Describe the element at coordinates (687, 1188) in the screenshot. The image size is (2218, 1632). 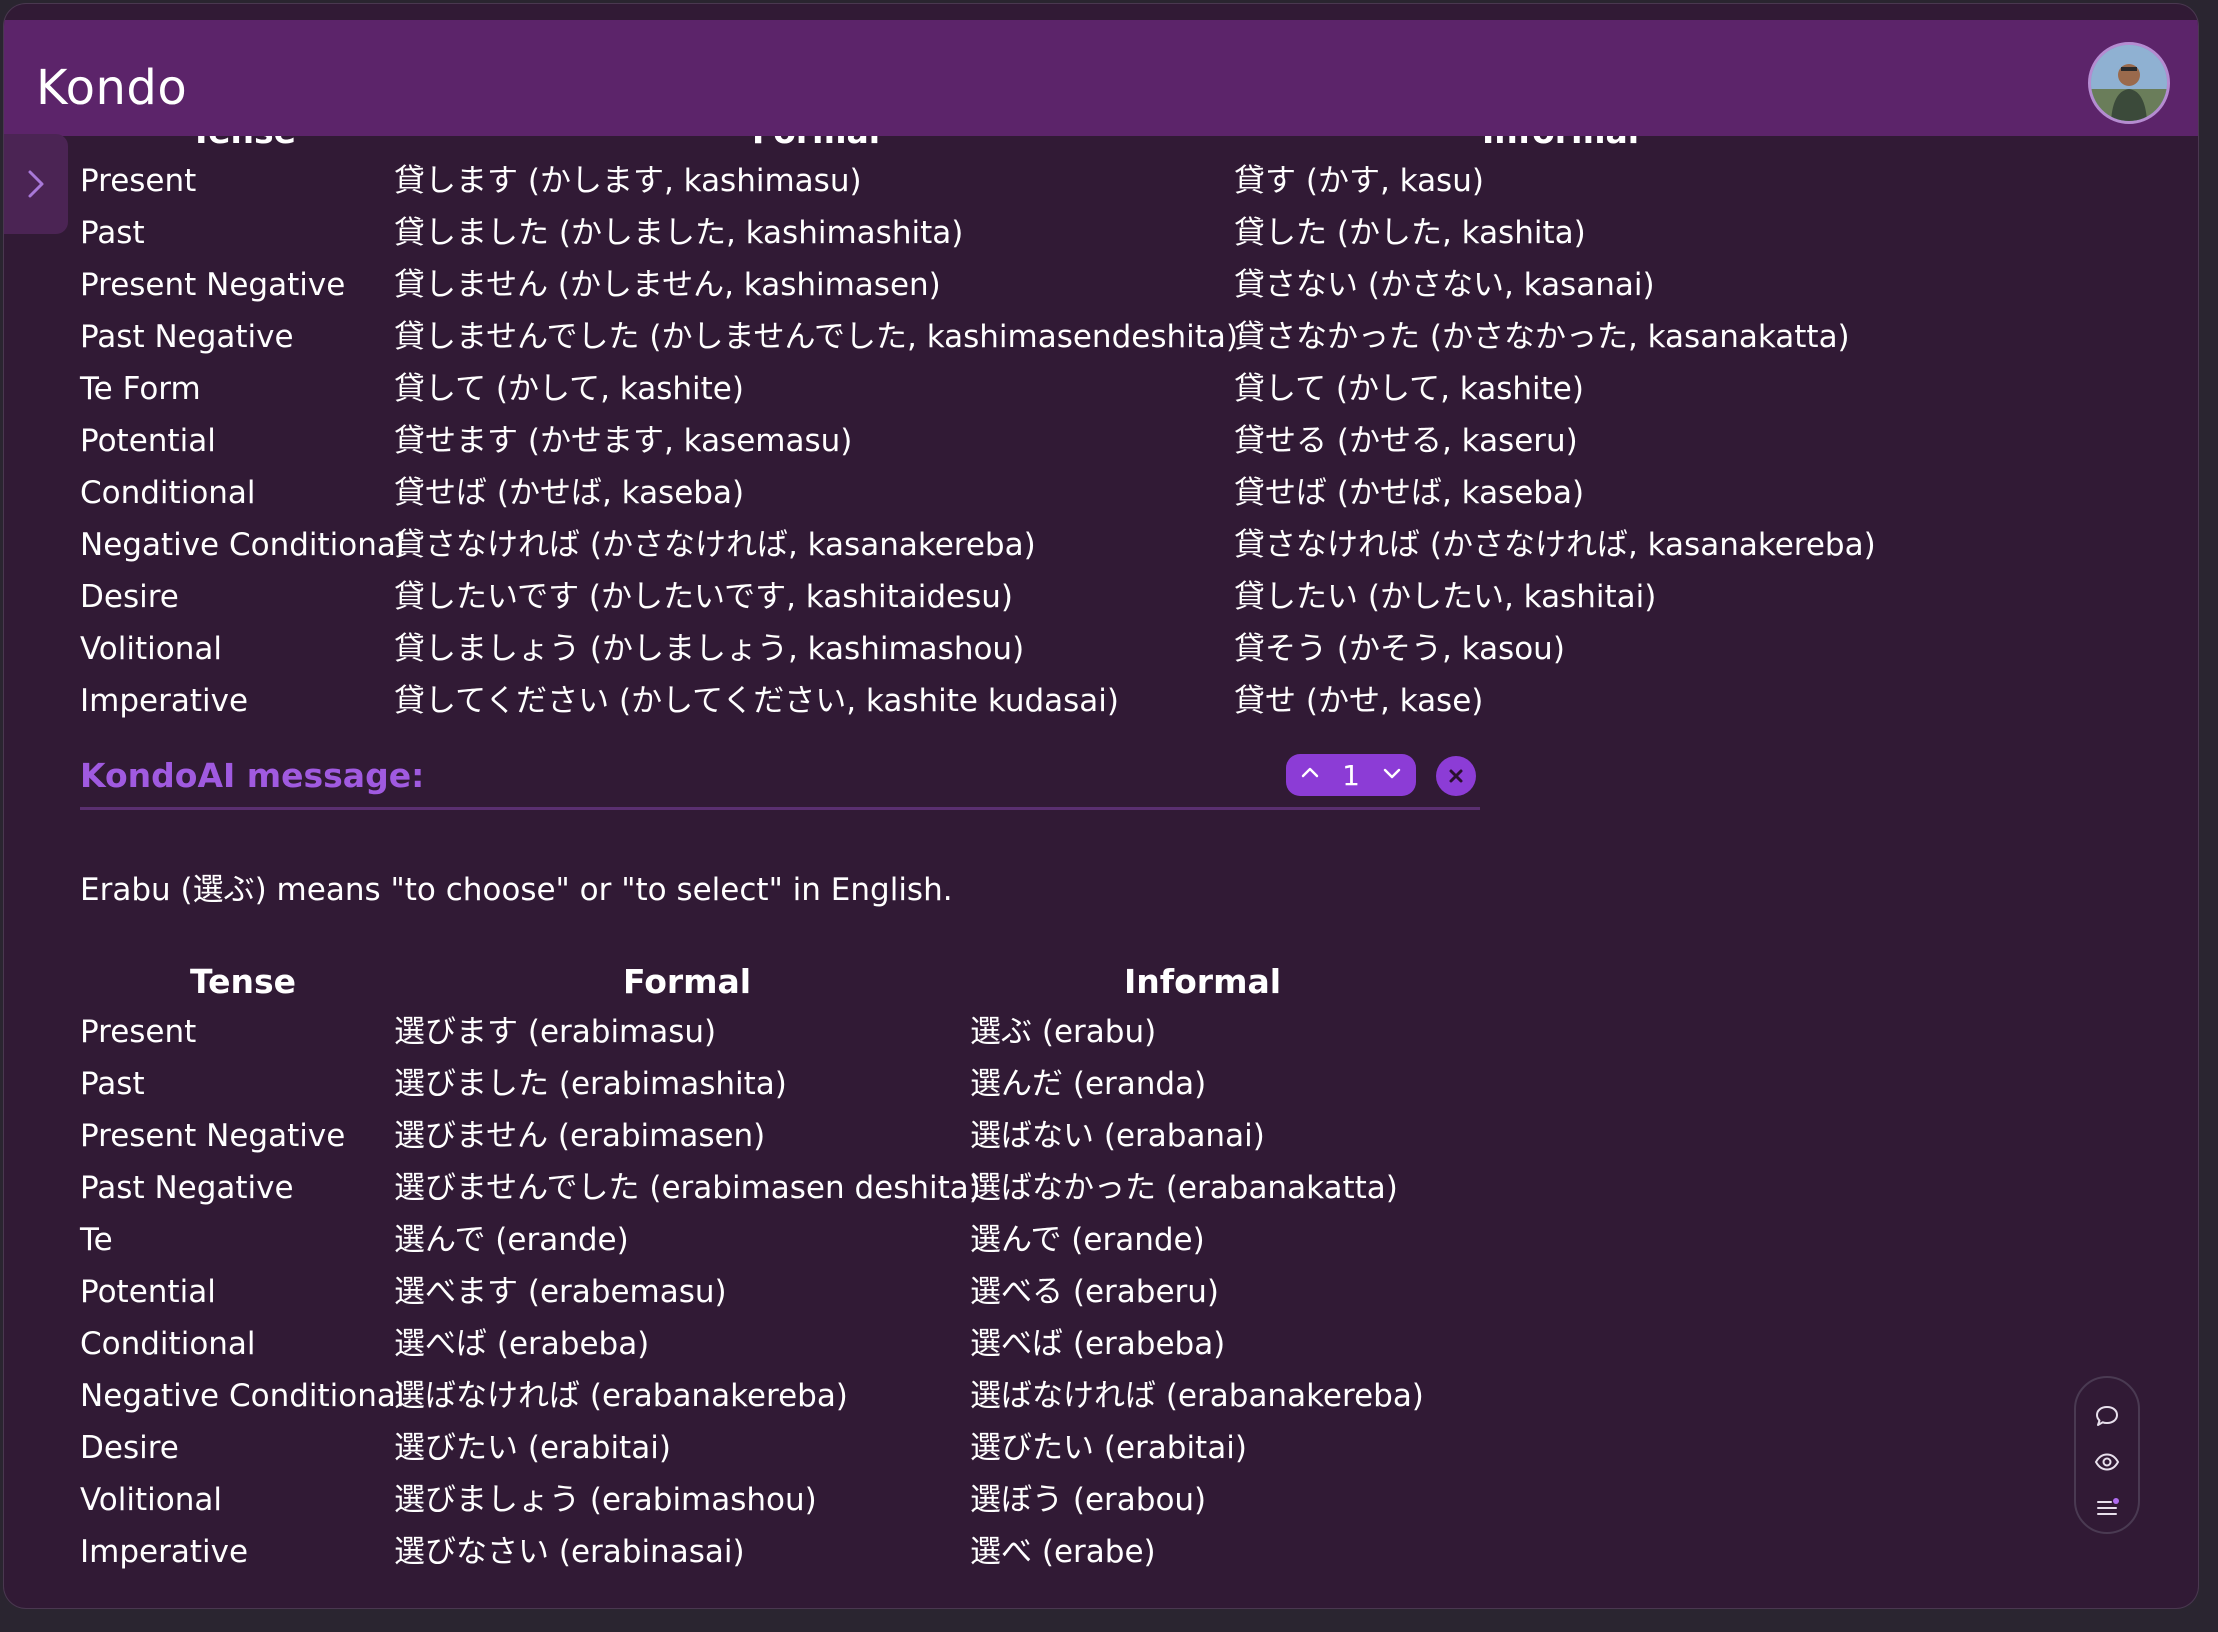
I see `table-cell-formal: 選びませんでした (erabimasen deshita)` at that location.